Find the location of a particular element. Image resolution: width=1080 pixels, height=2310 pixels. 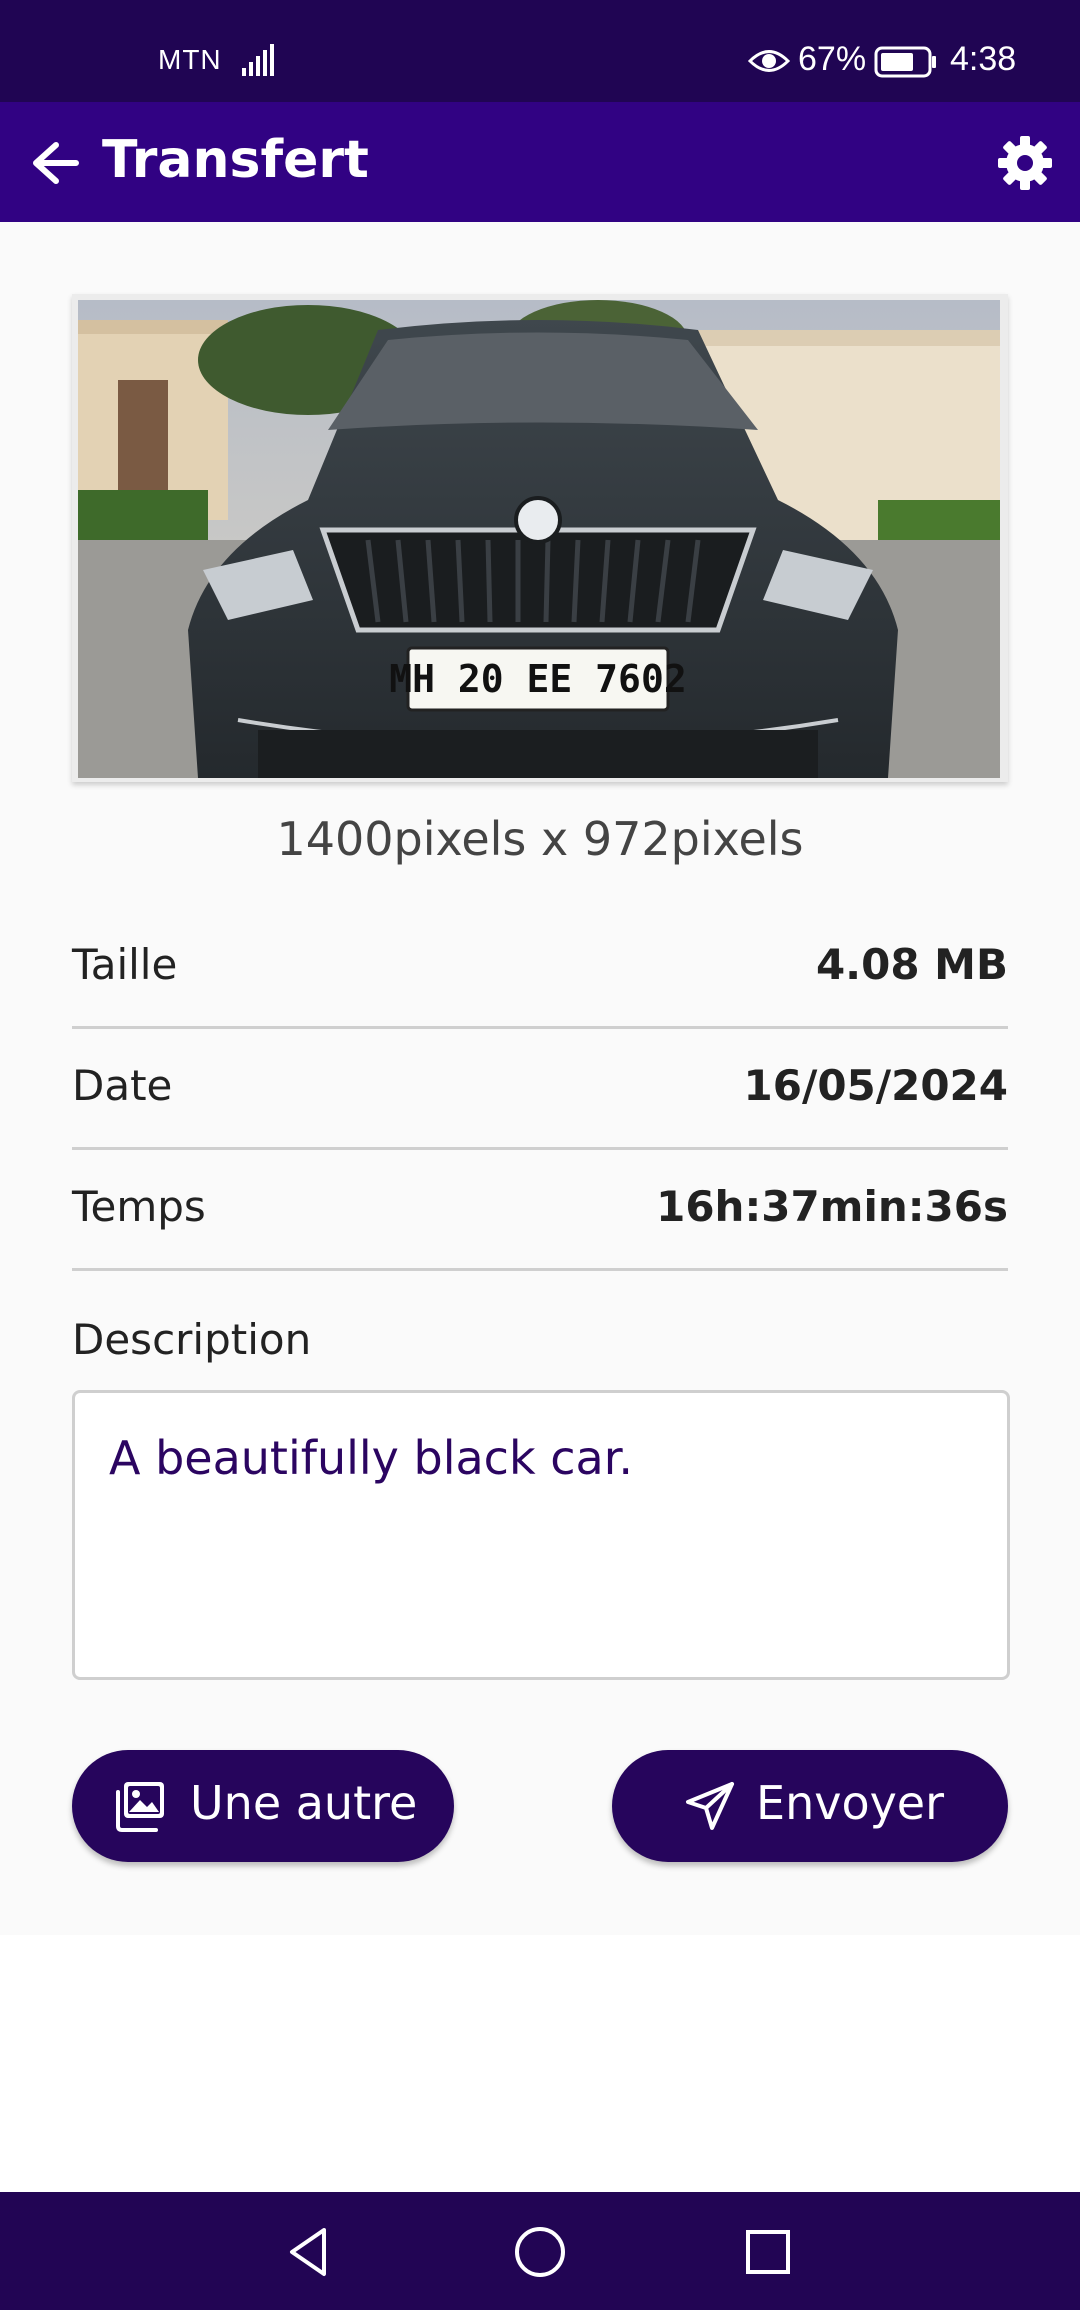

system-nav-bar is located at coordinates (540, 2251).